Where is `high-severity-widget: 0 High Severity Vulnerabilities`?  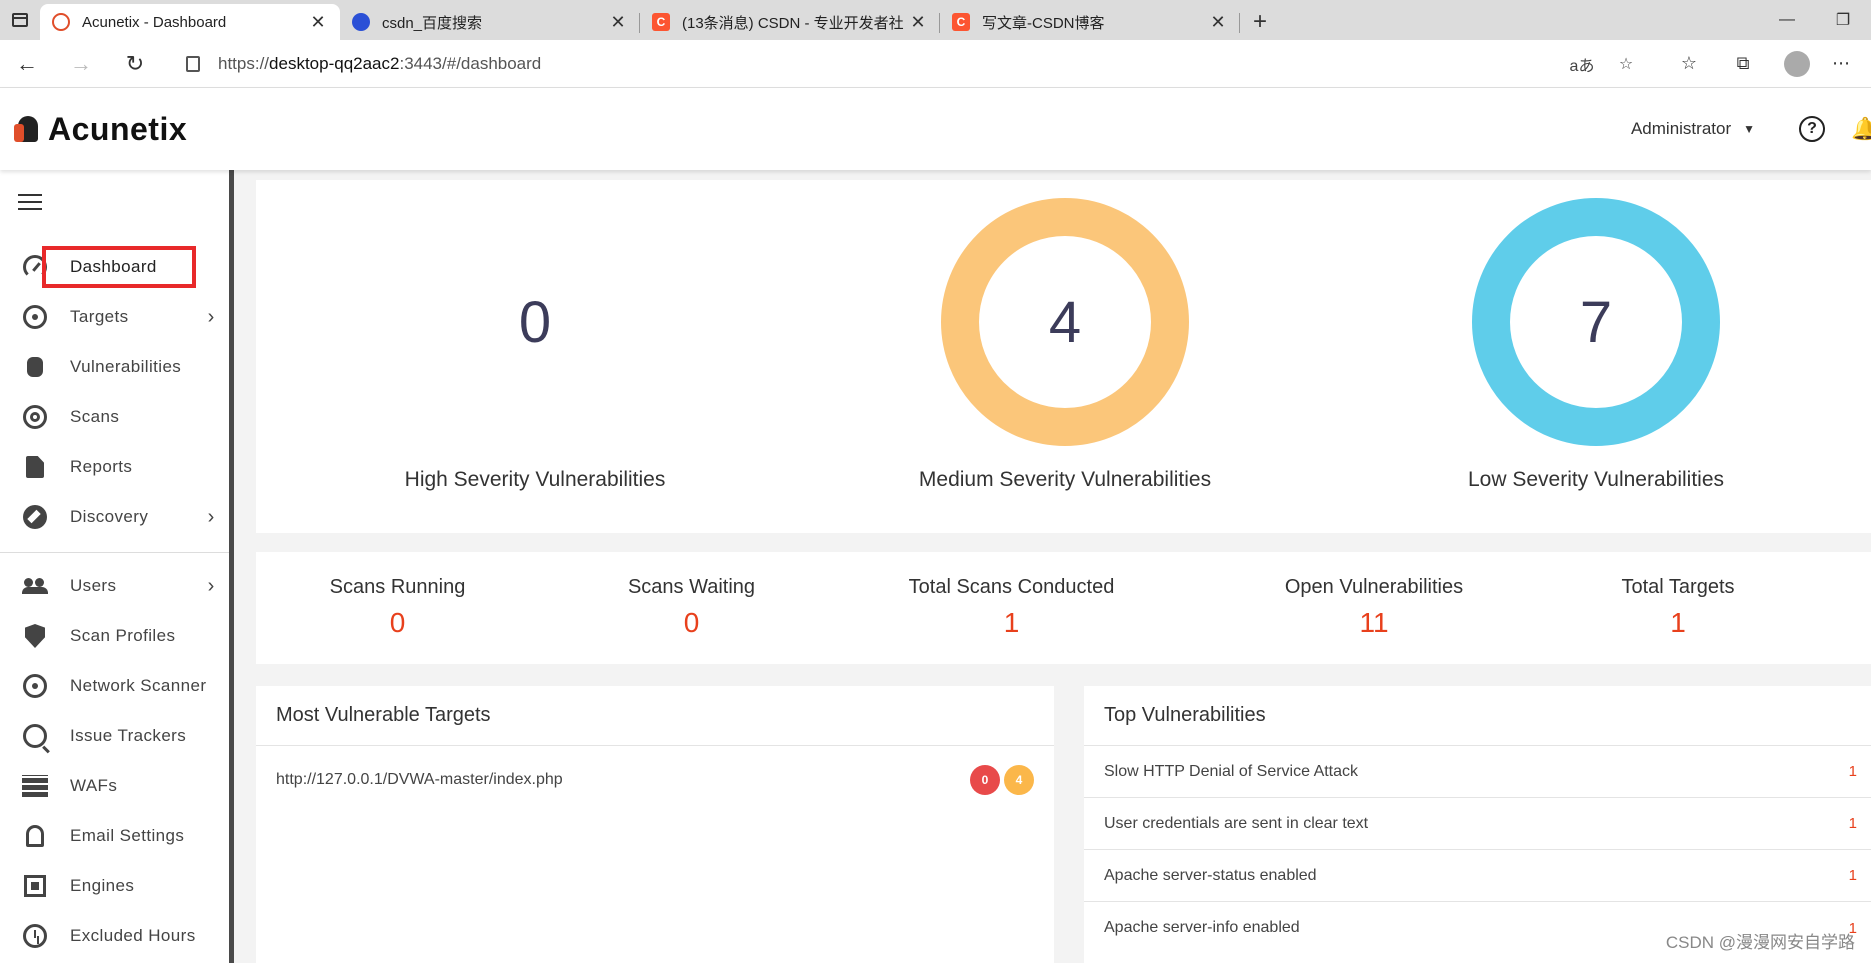
high-severity-widget: 0 High Severity Vulnerabilities is located at coordinates (535, 356).